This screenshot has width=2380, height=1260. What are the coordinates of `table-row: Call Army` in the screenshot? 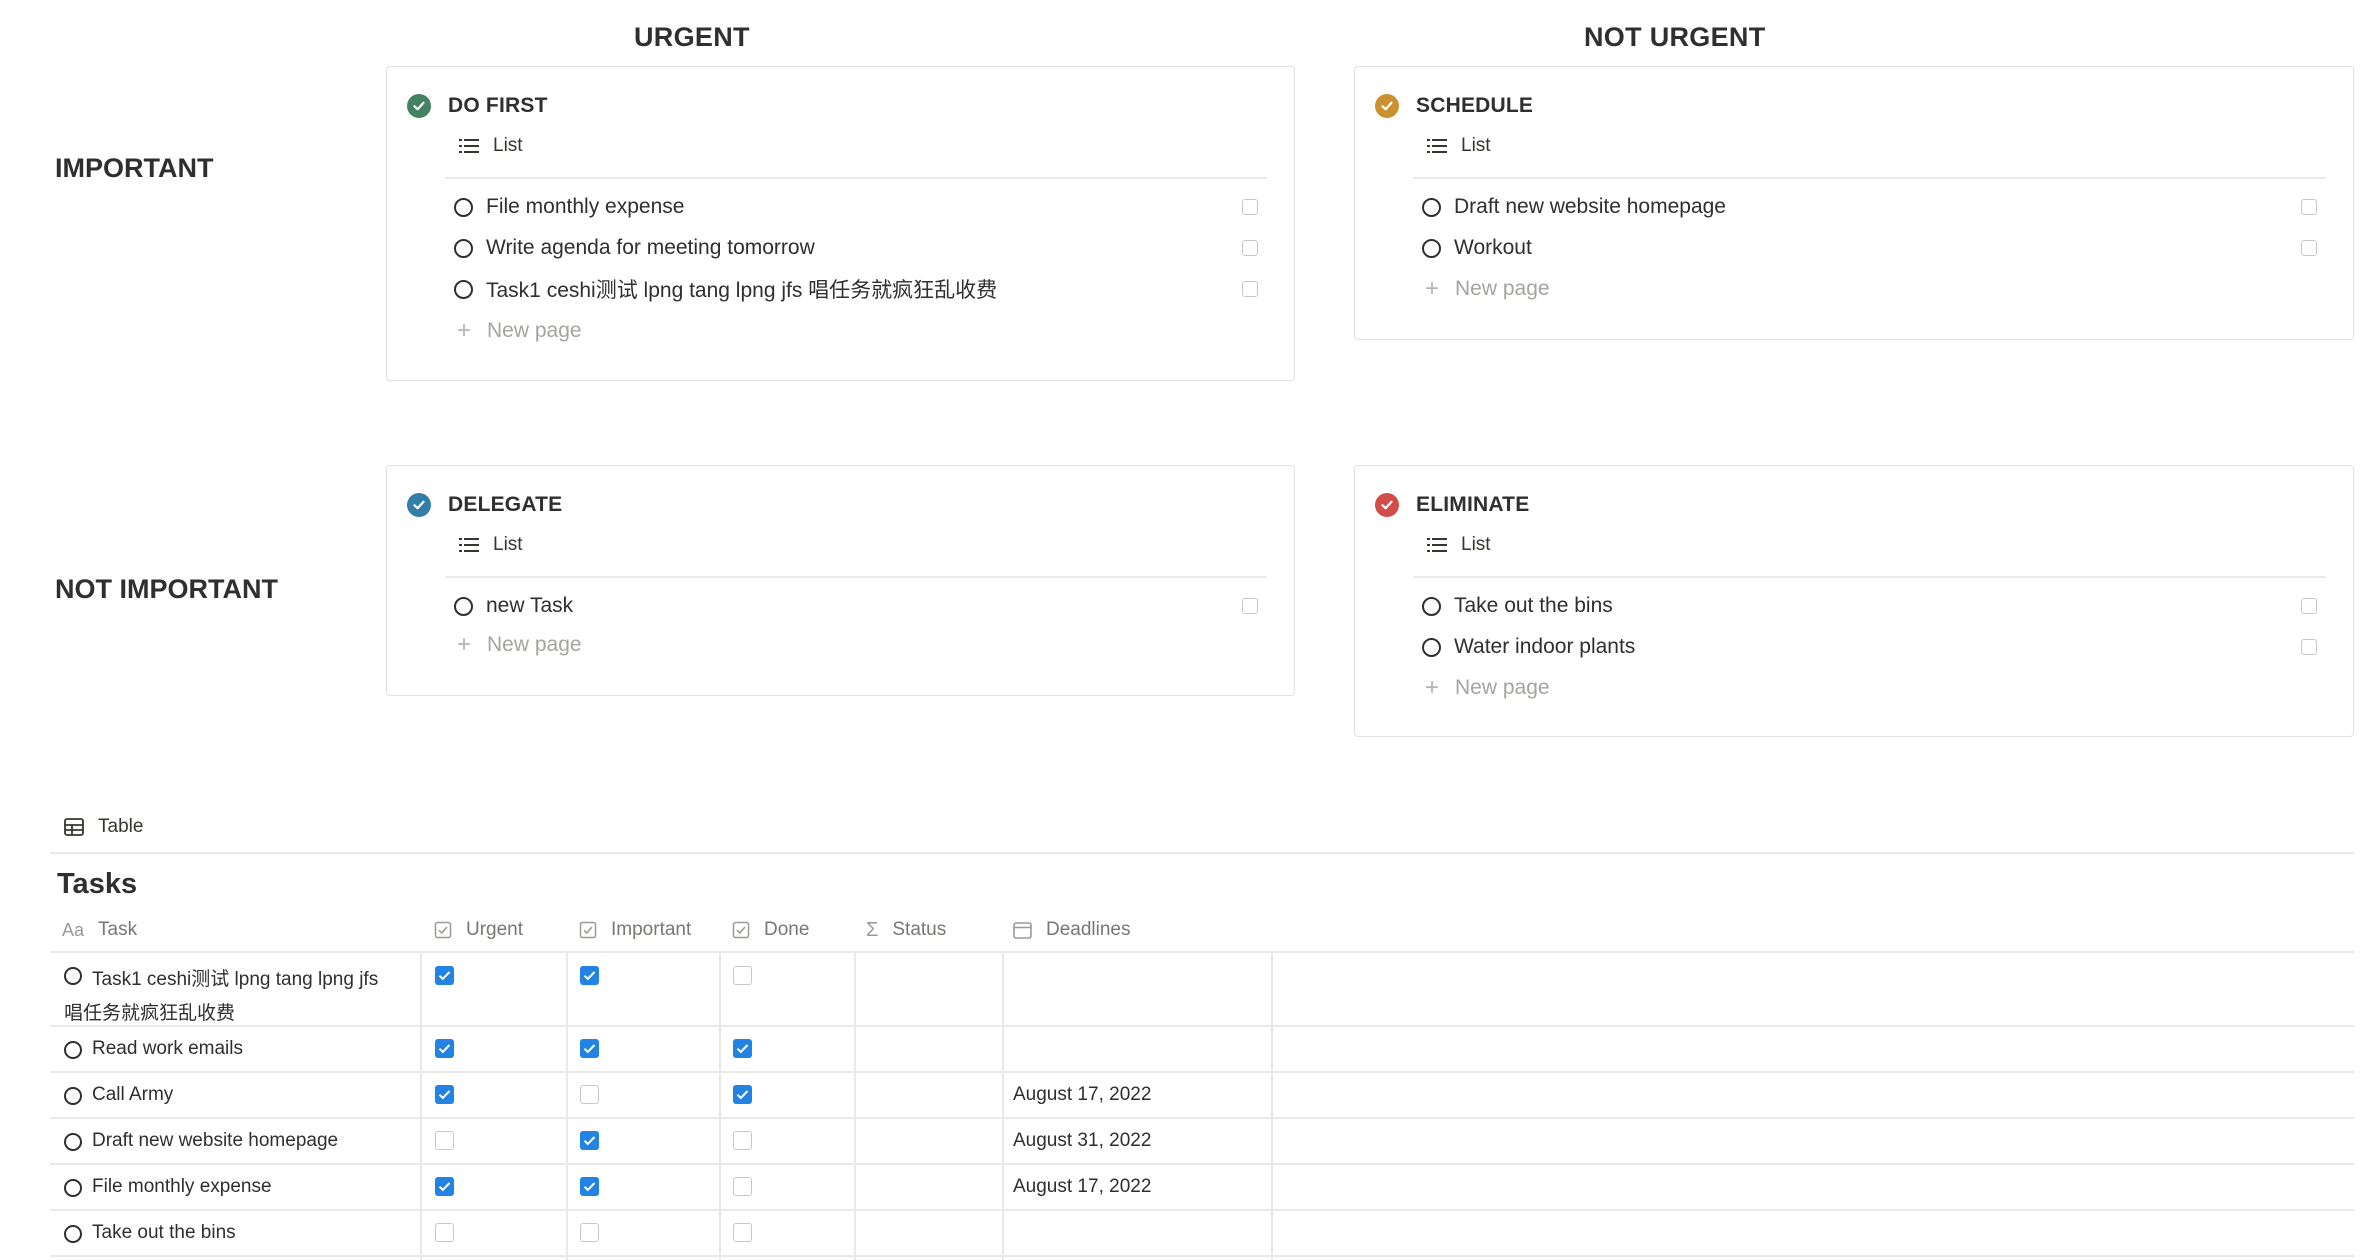 It's located at (118, 1095).